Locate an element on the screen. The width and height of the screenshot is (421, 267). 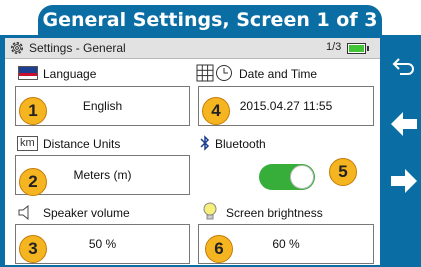
back-button is located at coordinates (402, 66).